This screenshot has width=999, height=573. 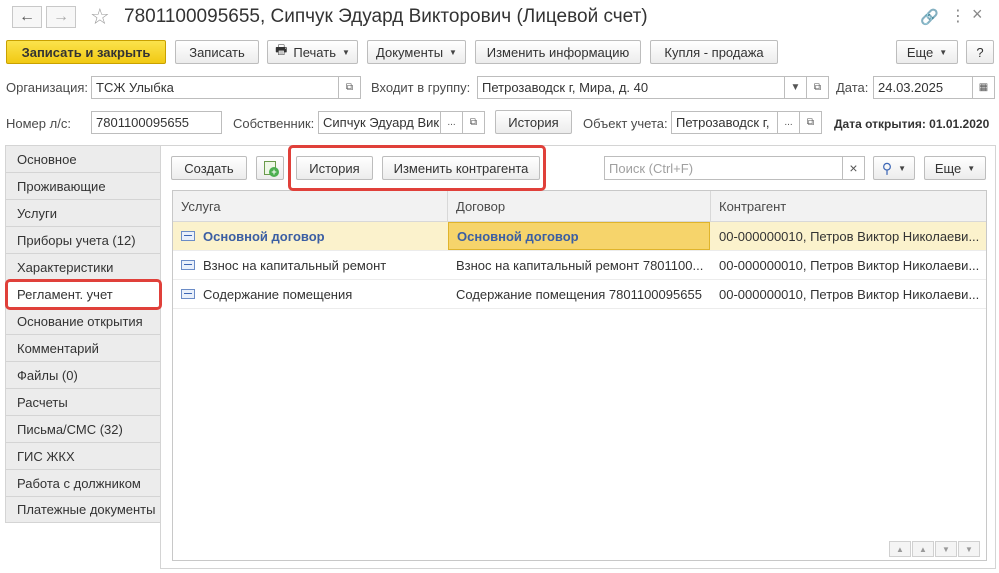 What do you see at coordinates (948, 168) in the screenshot?
I see `panel-more-label: Еще` at bounding box center [948, 168].